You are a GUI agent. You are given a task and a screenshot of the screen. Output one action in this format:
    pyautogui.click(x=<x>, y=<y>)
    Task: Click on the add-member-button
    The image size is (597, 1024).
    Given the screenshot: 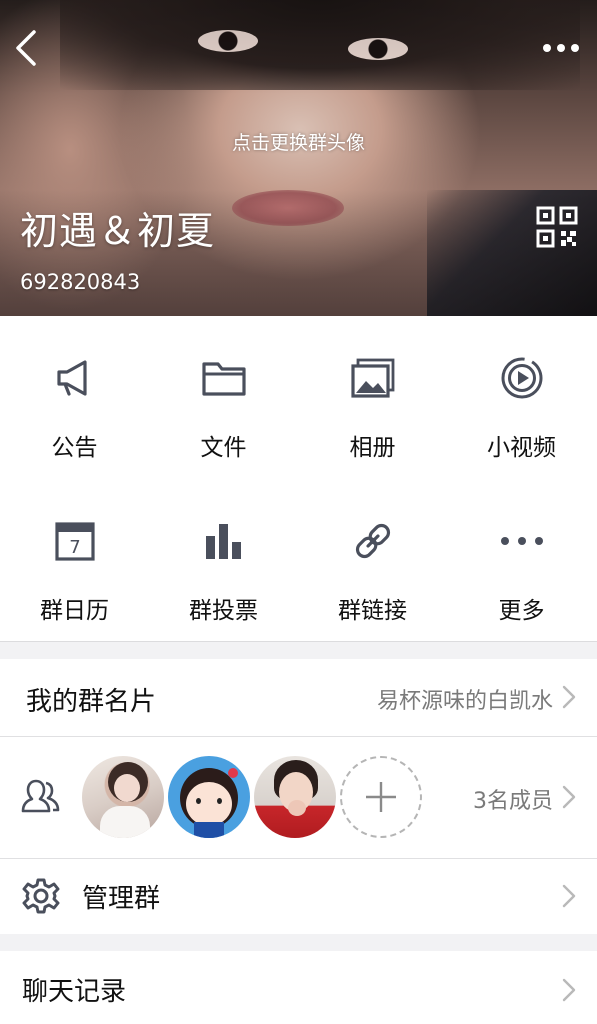 What is the action you would take?
    pyautogui.click(x=381, y=797)
    